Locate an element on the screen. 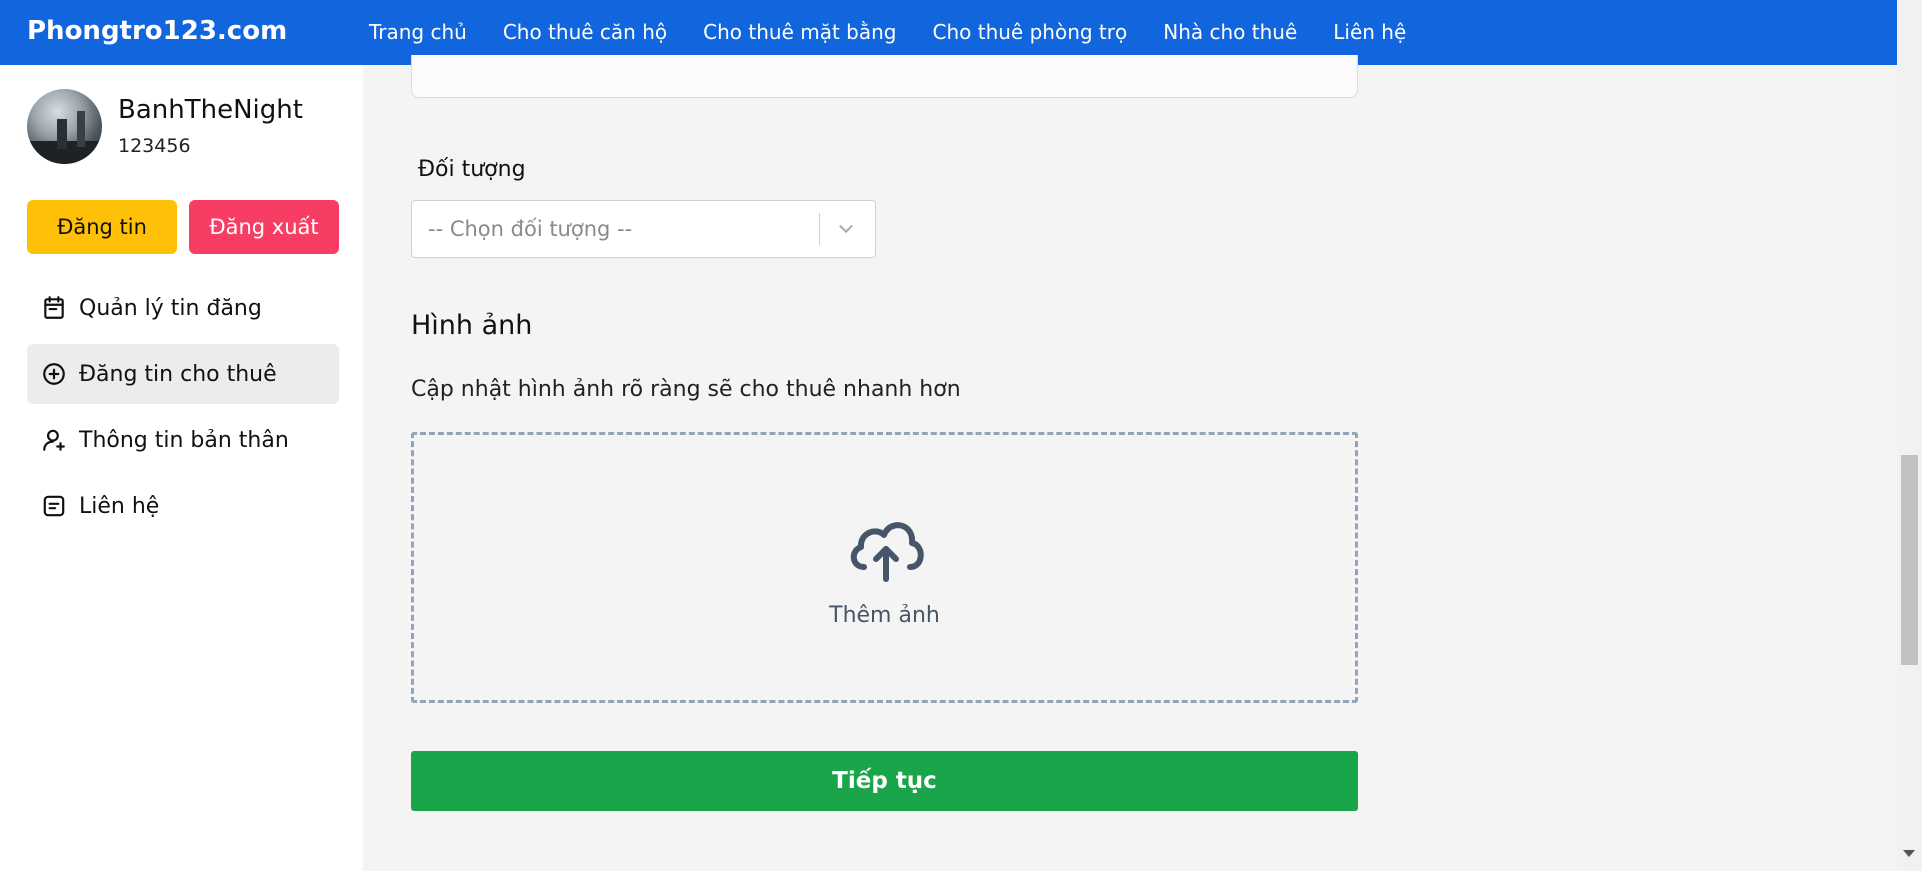 This screenshot has width=1922, height=871. sidebar-item-profile: Thông tin bản thân is located at coordinates (183, 440).